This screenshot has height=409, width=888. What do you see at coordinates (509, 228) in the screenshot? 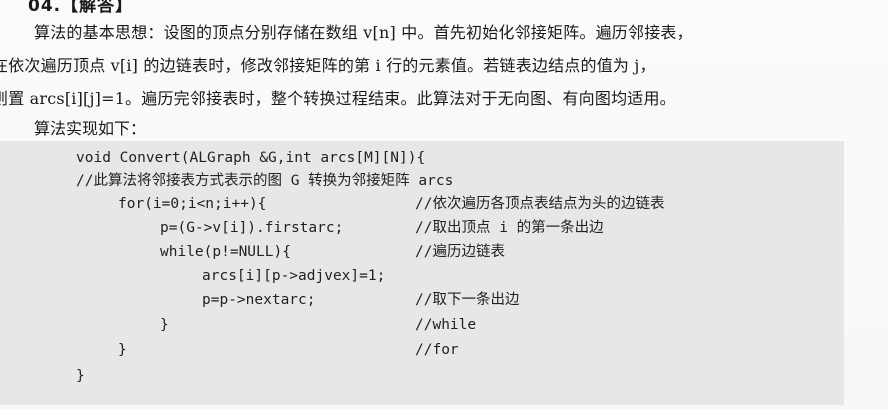
I see `code-comment: //取出顶点 i 的第一条出边` at bounding box center [509, 228].